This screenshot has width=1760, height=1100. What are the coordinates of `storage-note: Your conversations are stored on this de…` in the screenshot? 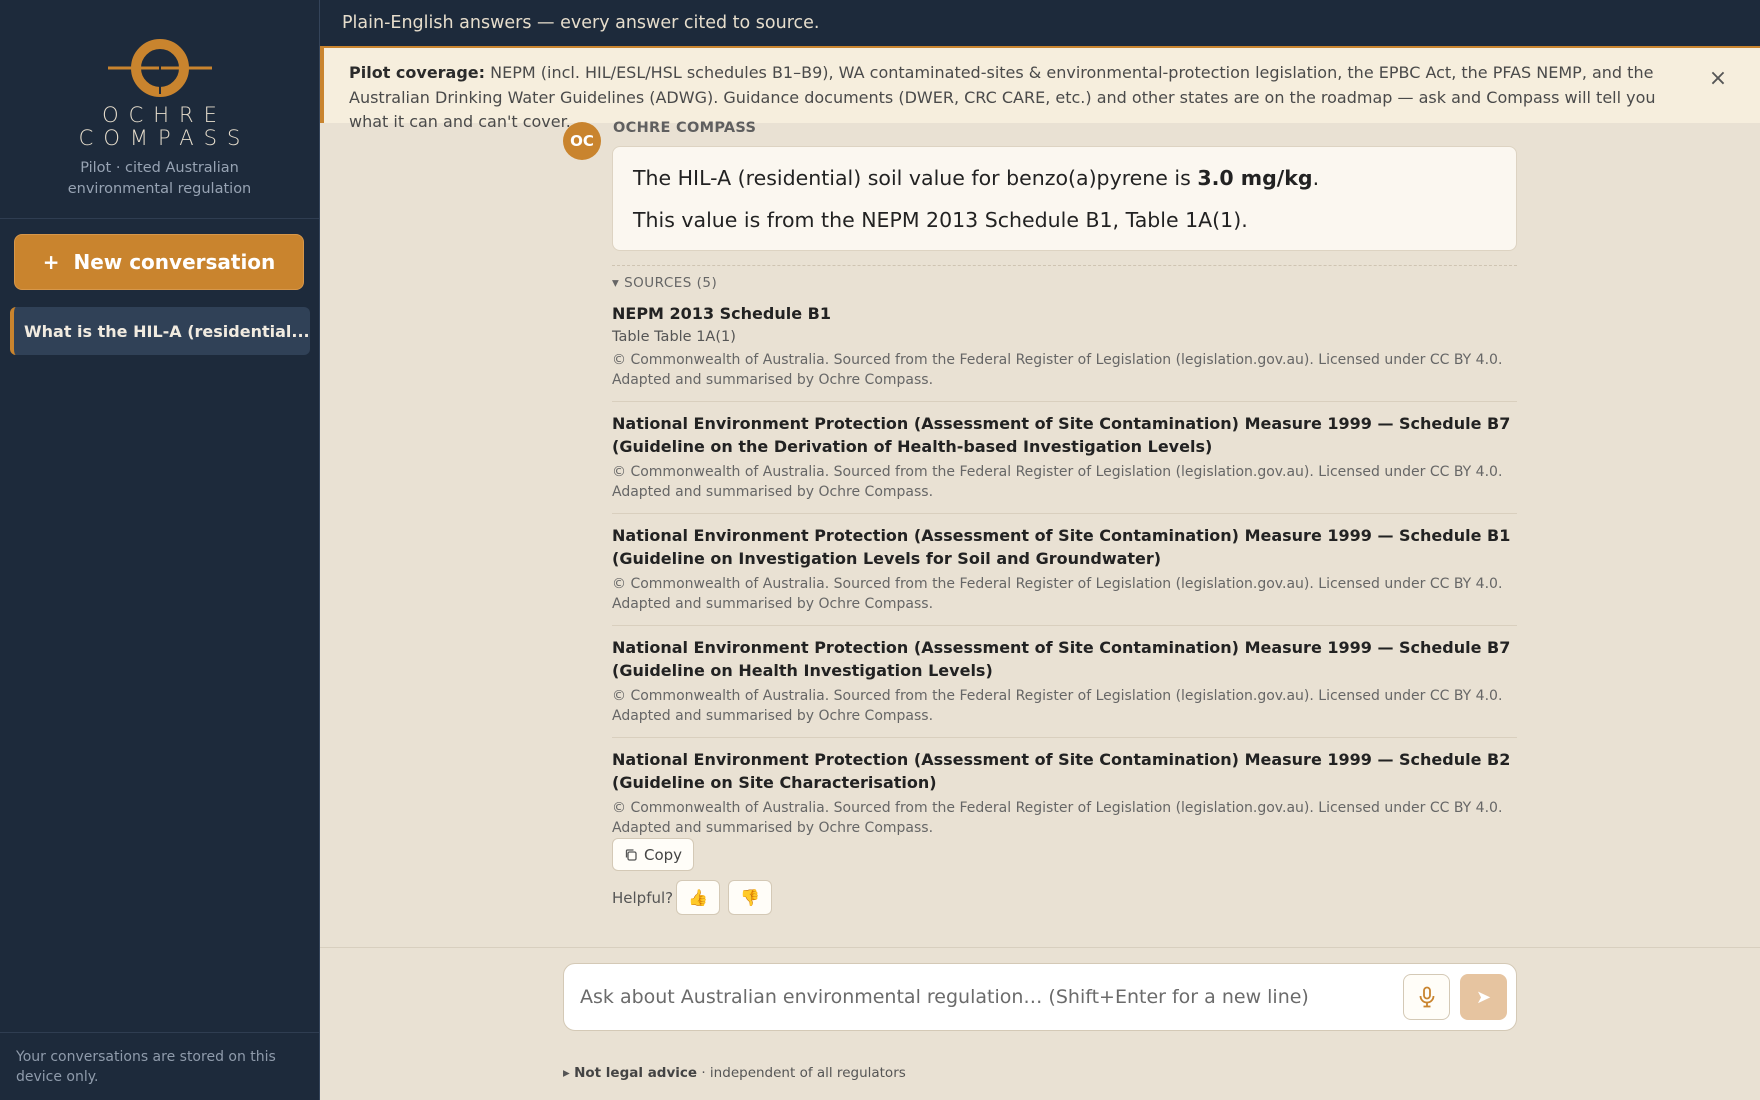 It's located at (159, 1066).